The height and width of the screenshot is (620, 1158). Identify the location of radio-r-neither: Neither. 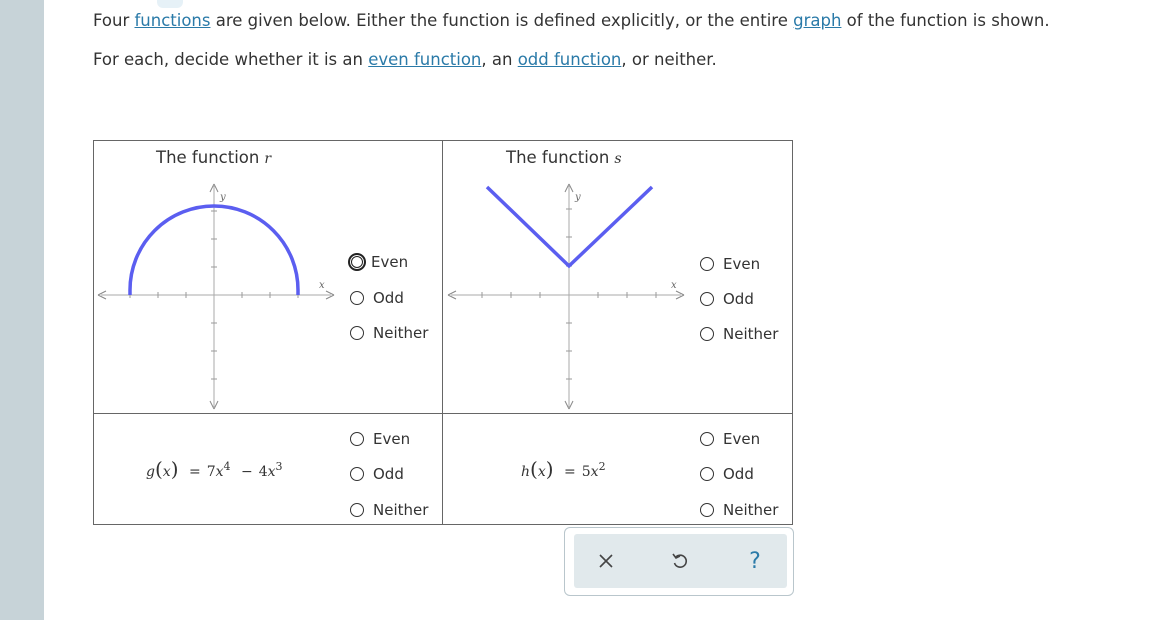
(389, 333).